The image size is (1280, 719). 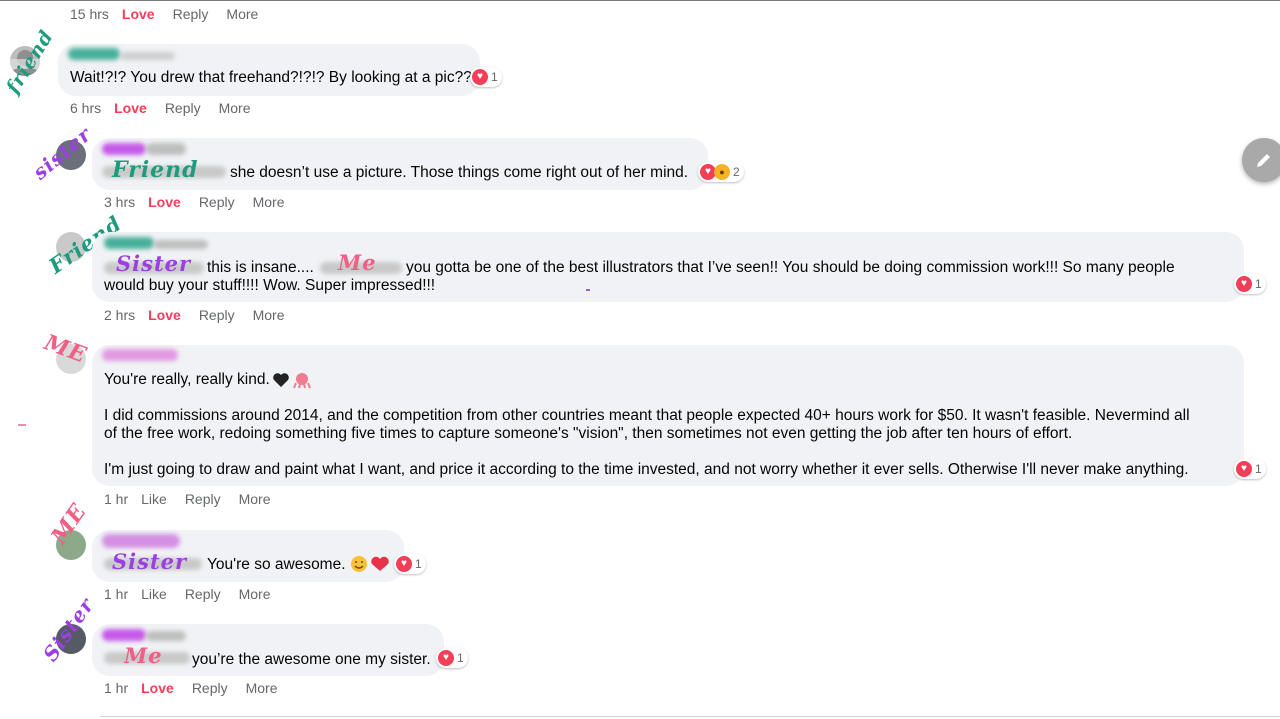 I want to click on comment-text: You're so awesome., so click(x=276, y=564).